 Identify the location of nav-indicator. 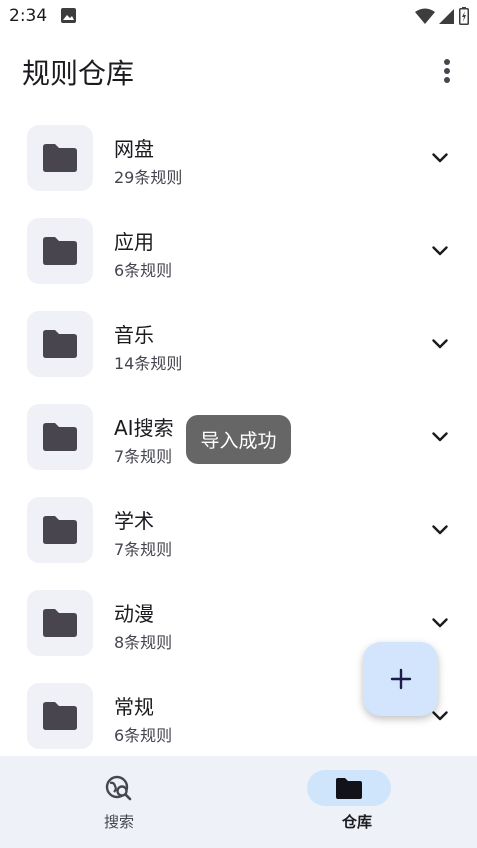
(119, 788).